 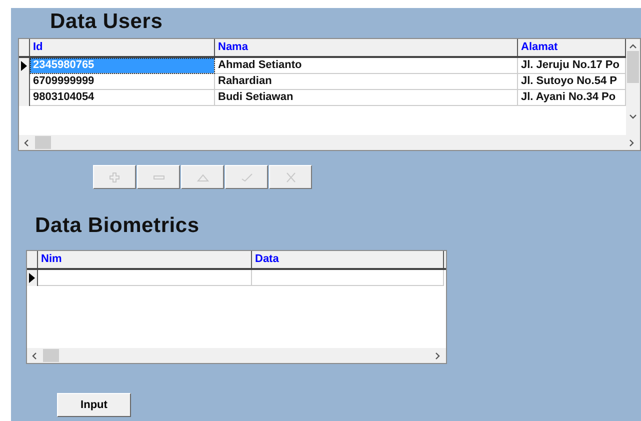 I want to click on table-cell: Budi Setiawan, so click(x=366, y=98).